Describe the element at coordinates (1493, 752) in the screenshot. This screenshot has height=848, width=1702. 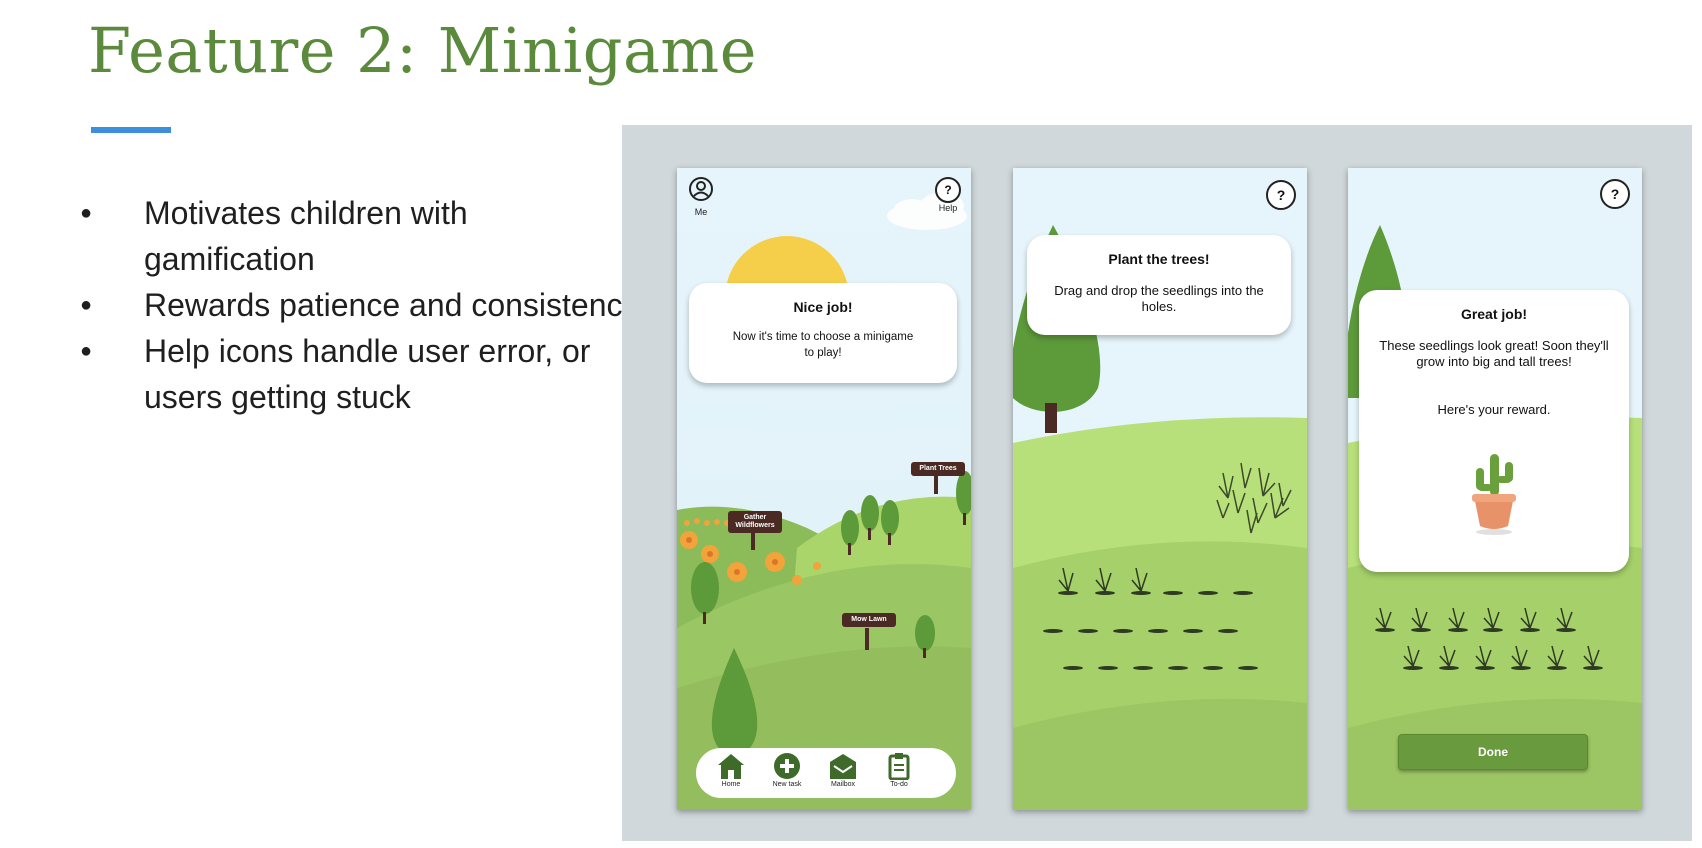
I see `done-button: Done` at that location.